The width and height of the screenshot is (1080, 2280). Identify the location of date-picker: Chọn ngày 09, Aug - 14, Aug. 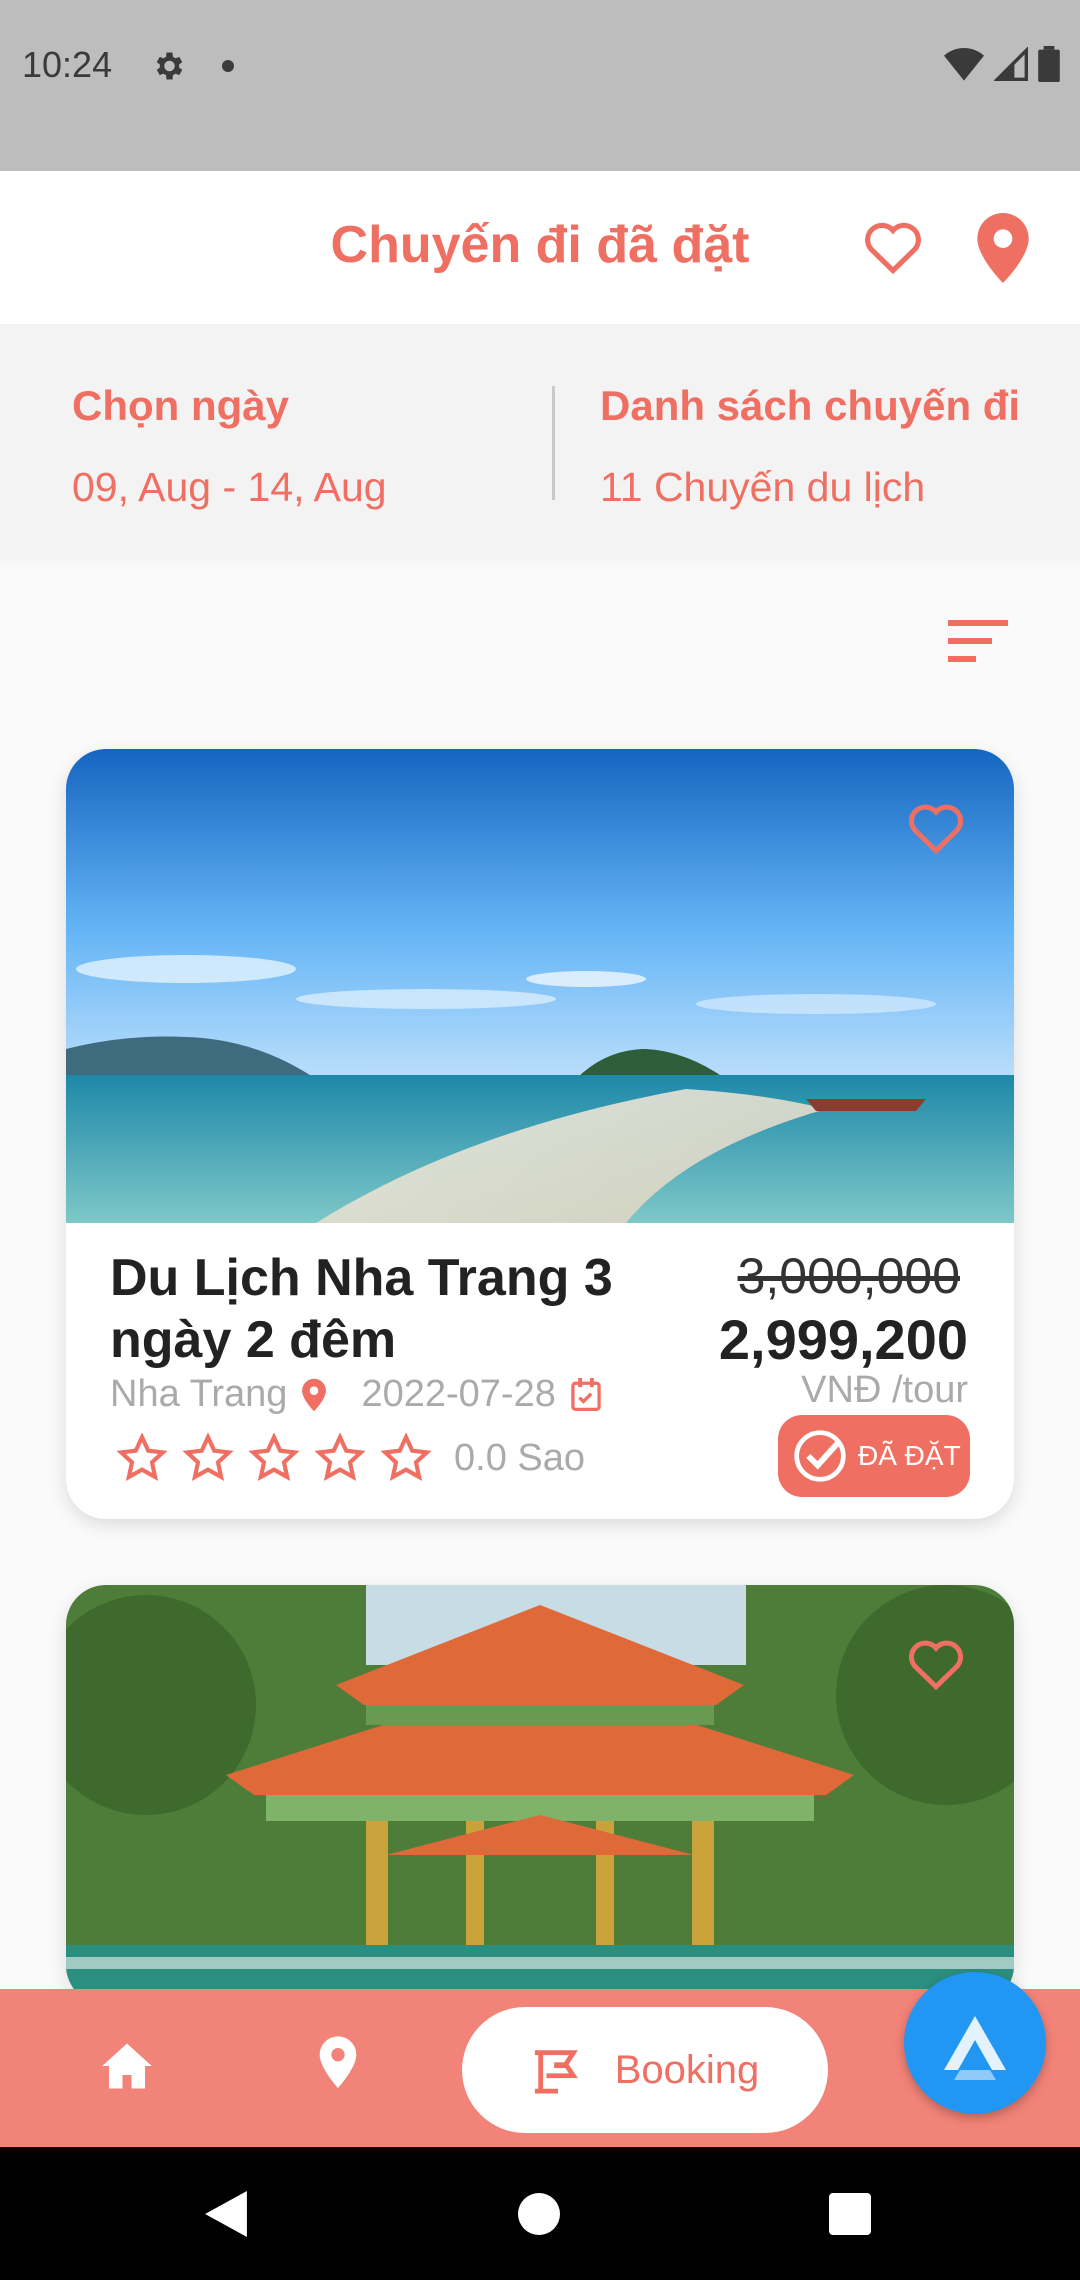
(229, 446).